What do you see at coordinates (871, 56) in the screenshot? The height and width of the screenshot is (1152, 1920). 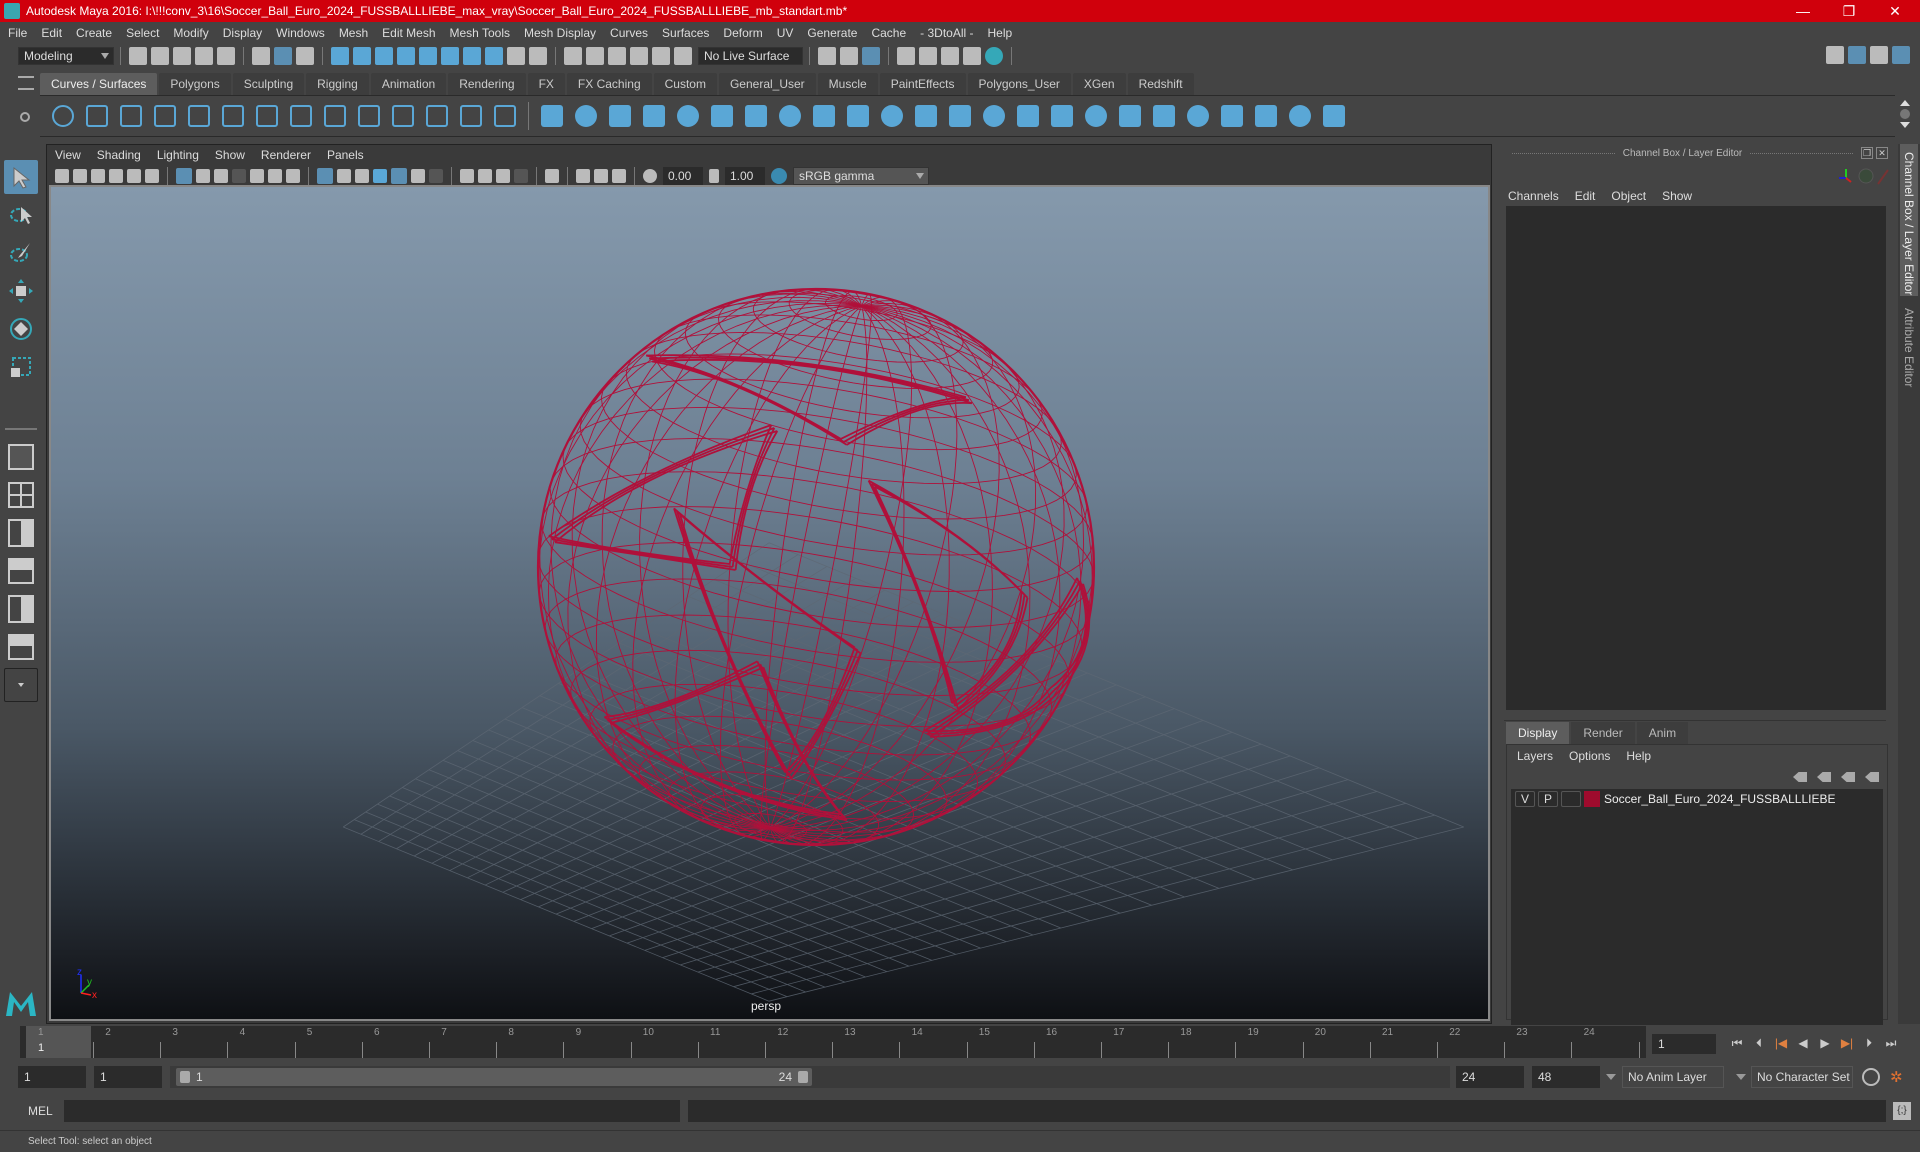 I see `time-editor-icon` at bounding box center [871, 56].